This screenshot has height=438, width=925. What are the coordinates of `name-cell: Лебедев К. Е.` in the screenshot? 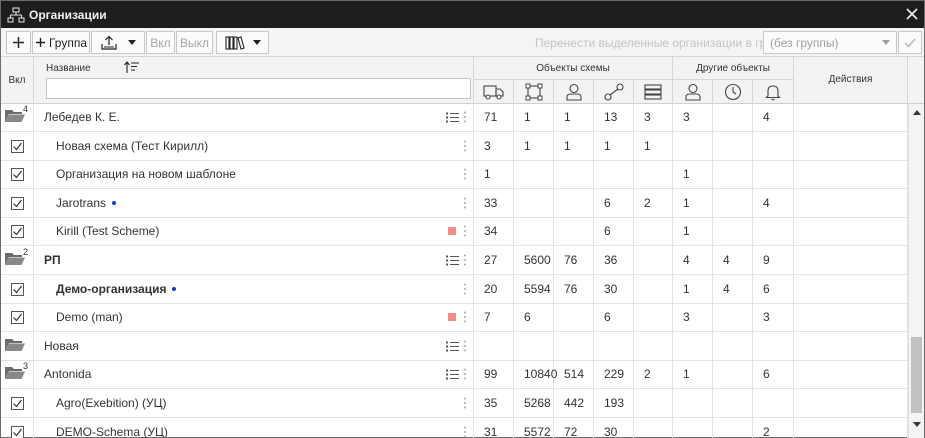 It's located at (254, 117).